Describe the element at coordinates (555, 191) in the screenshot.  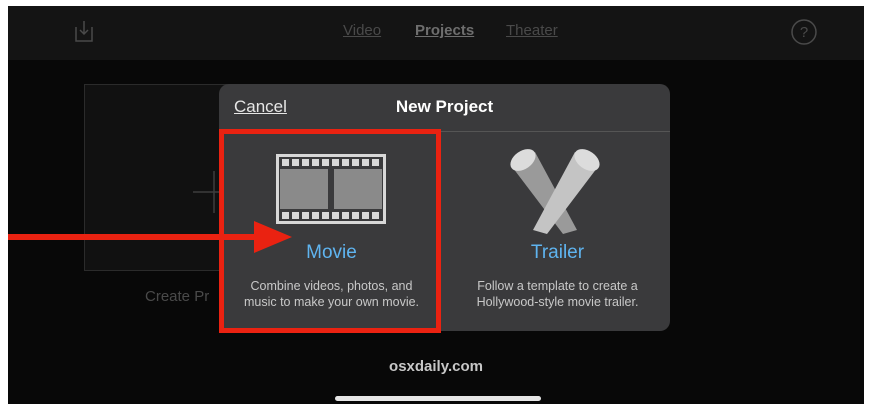
I see `spotlights-icon` at that location.